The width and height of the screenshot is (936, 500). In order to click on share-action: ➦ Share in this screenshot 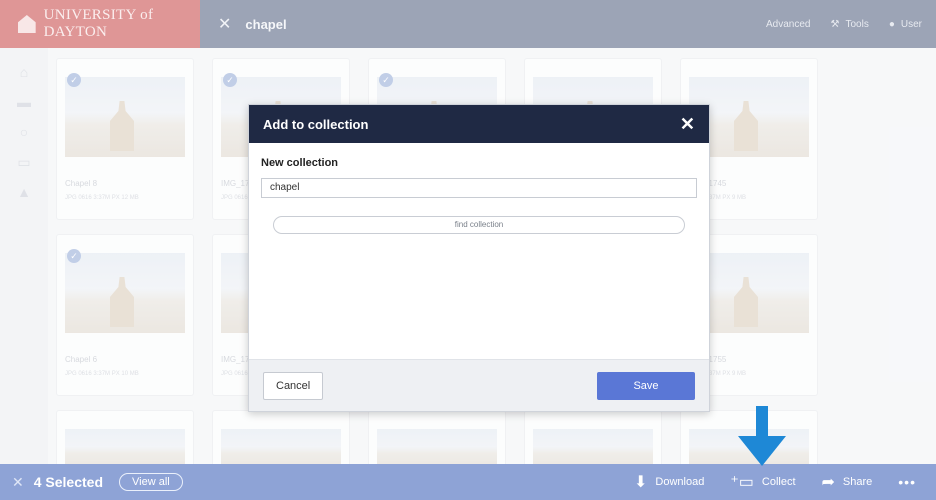, I will do `click(847, 482)`.